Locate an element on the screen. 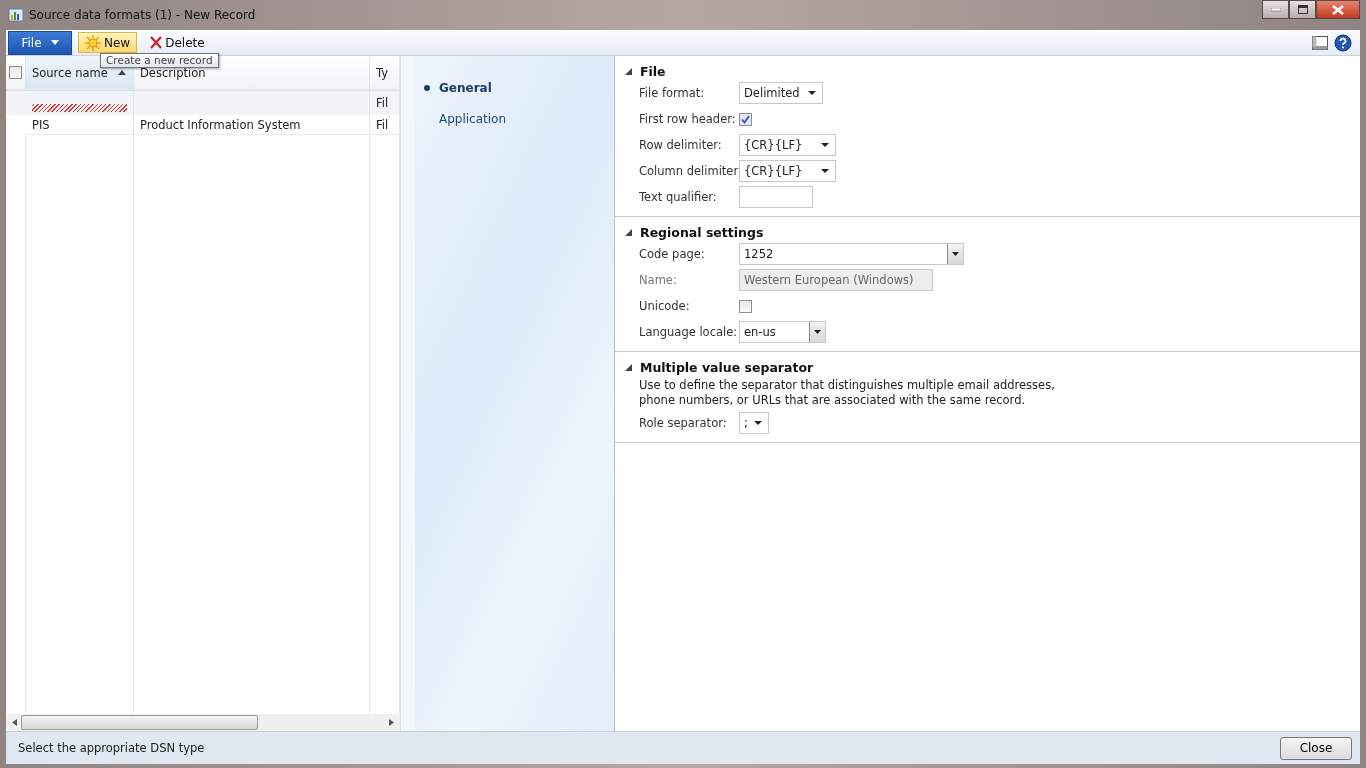 This screenshot has height=768, width=1366. field-label: Code page: is located at coordinates (672, 254).